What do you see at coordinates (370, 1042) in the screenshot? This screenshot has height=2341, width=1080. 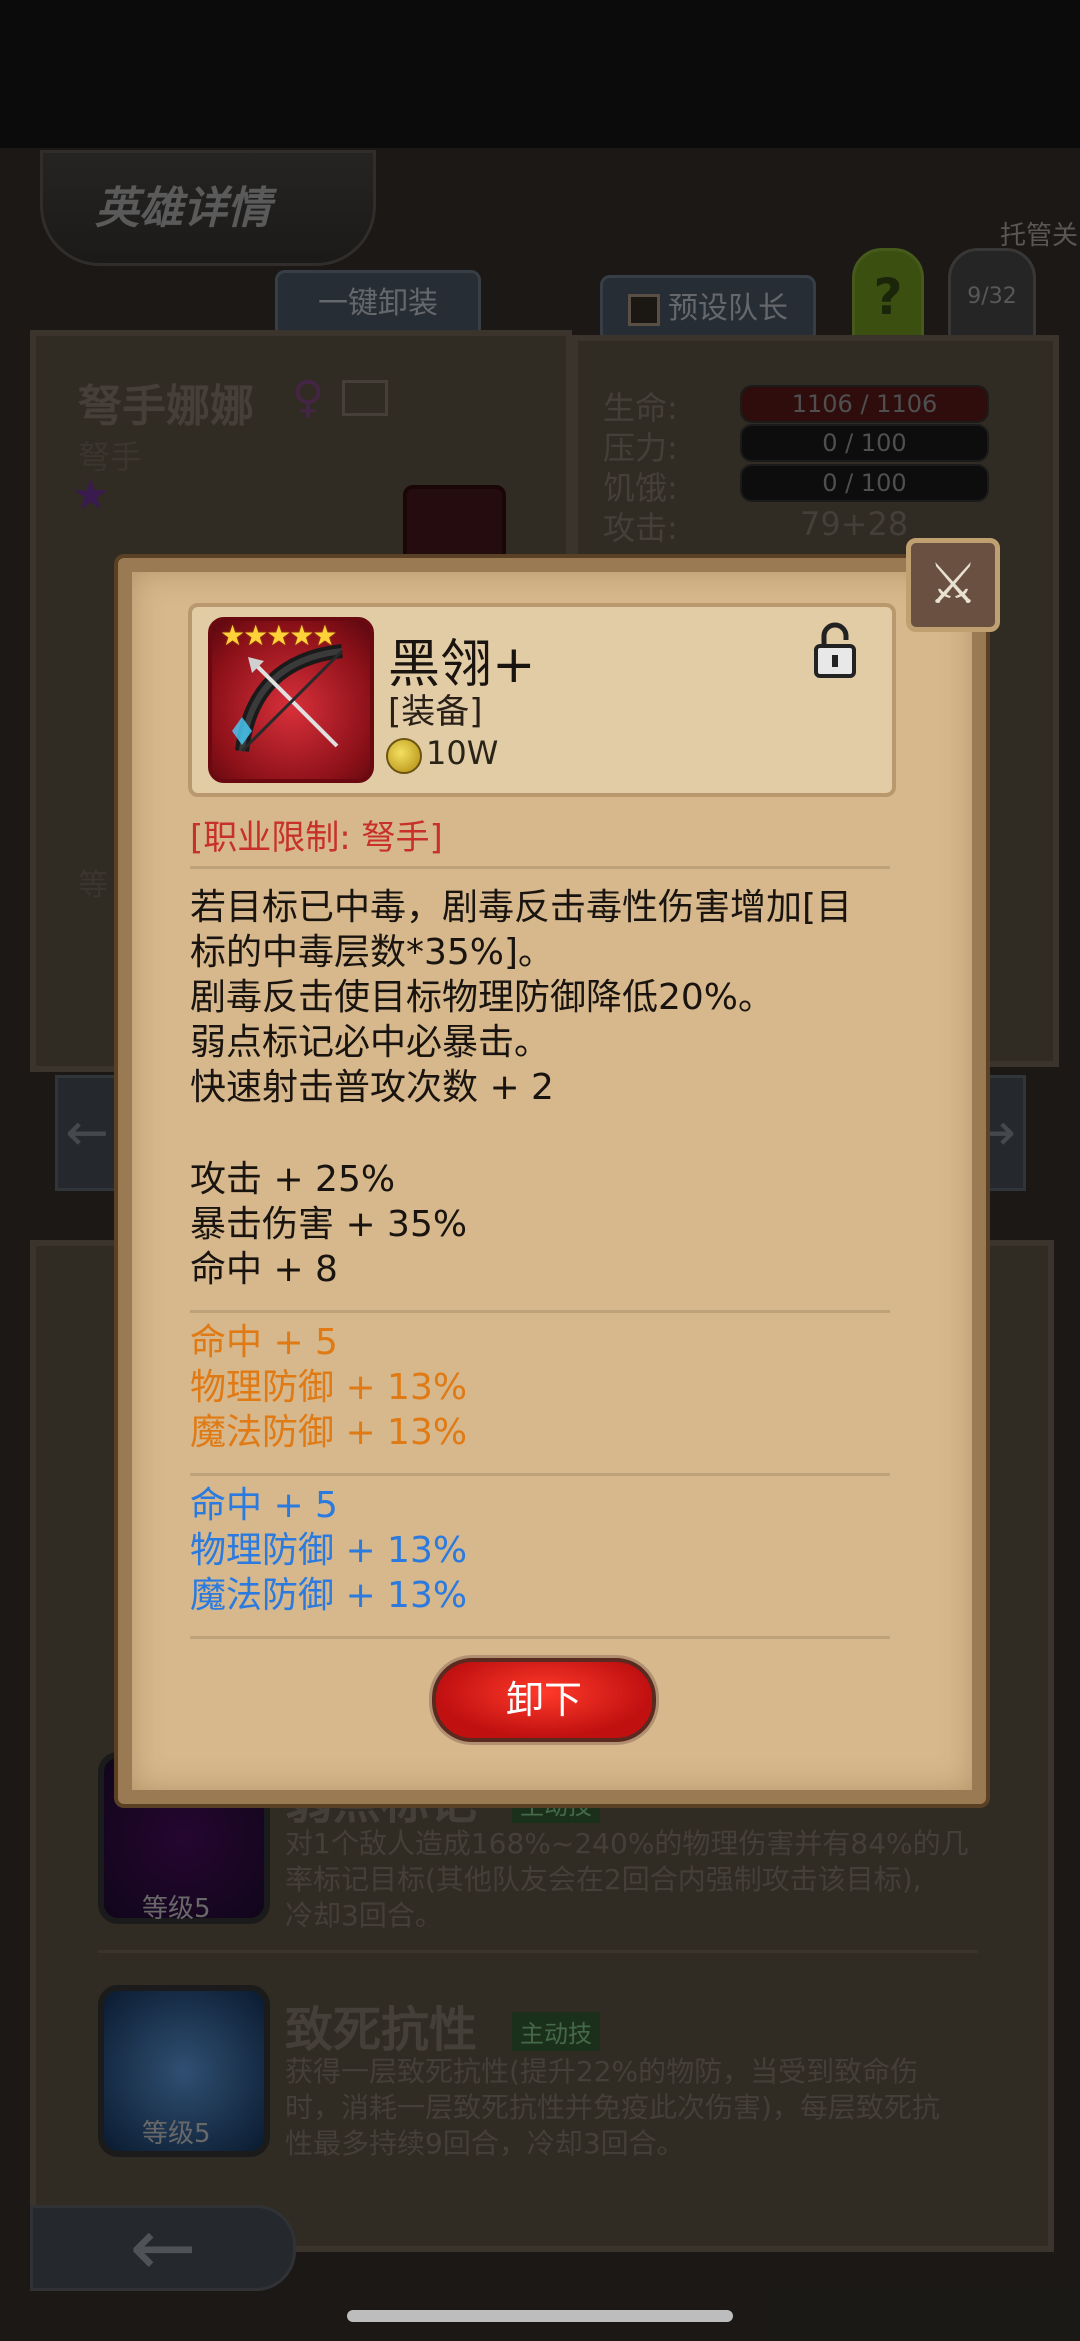 I see `effect-line: 弱点标记必中必暴击。` at bounding box center [370, 1042].